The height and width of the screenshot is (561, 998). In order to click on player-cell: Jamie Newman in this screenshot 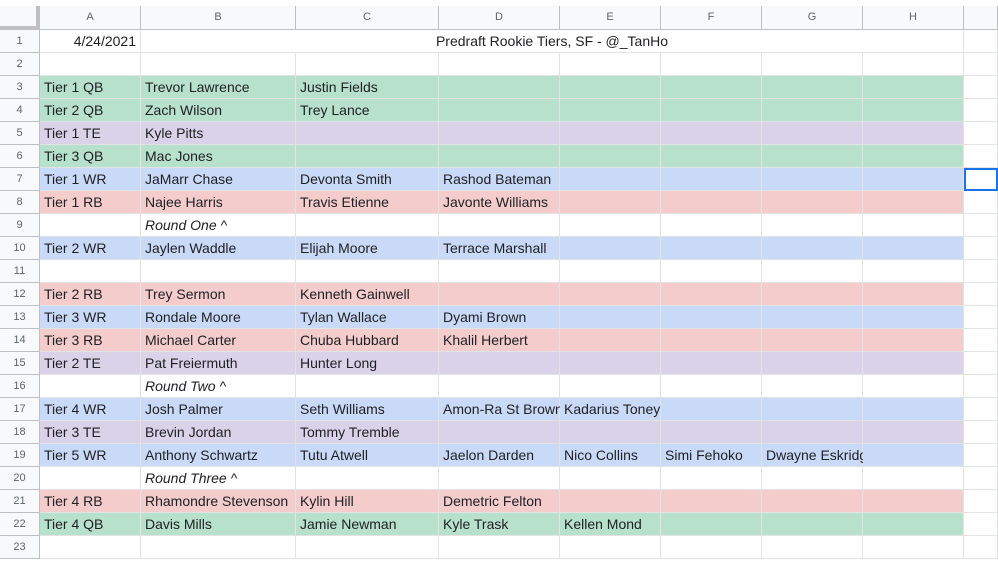, I will do `click(367, 524)`.